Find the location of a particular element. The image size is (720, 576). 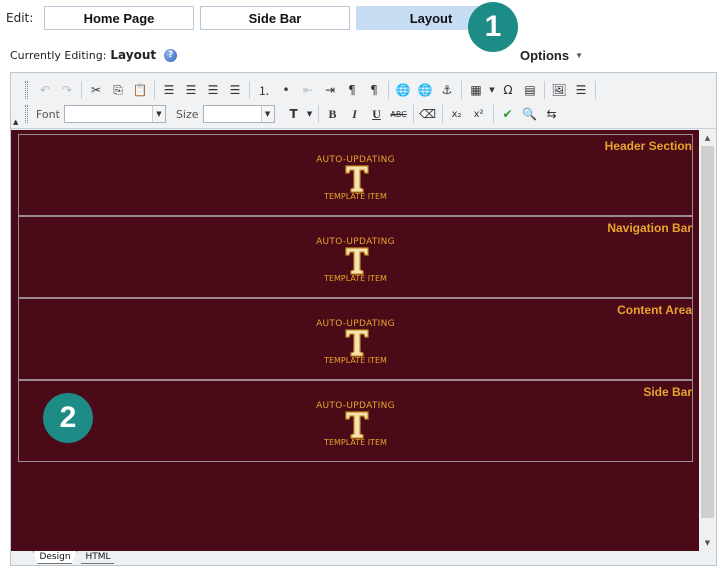

template-icon: ▤ is located at coordinates (530, 90).